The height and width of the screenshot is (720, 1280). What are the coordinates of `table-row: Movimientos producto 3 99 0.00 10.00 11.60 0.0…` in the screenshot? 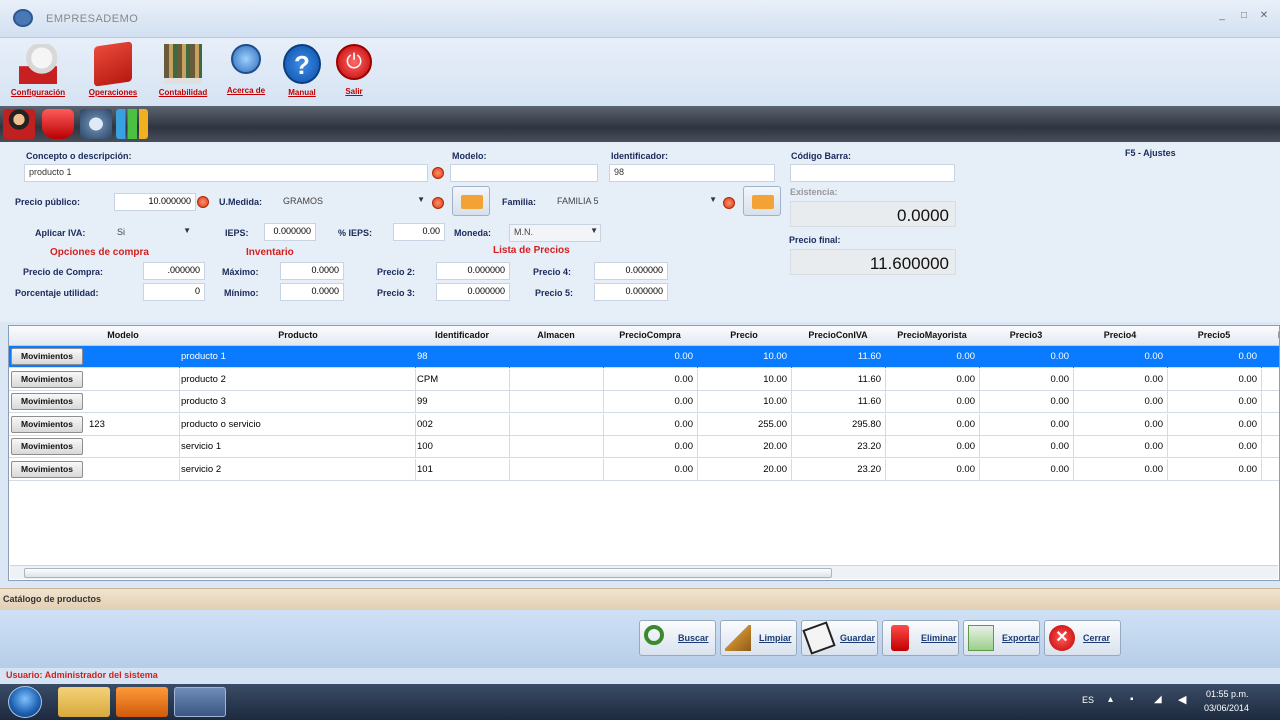 It's located at (644, 402).